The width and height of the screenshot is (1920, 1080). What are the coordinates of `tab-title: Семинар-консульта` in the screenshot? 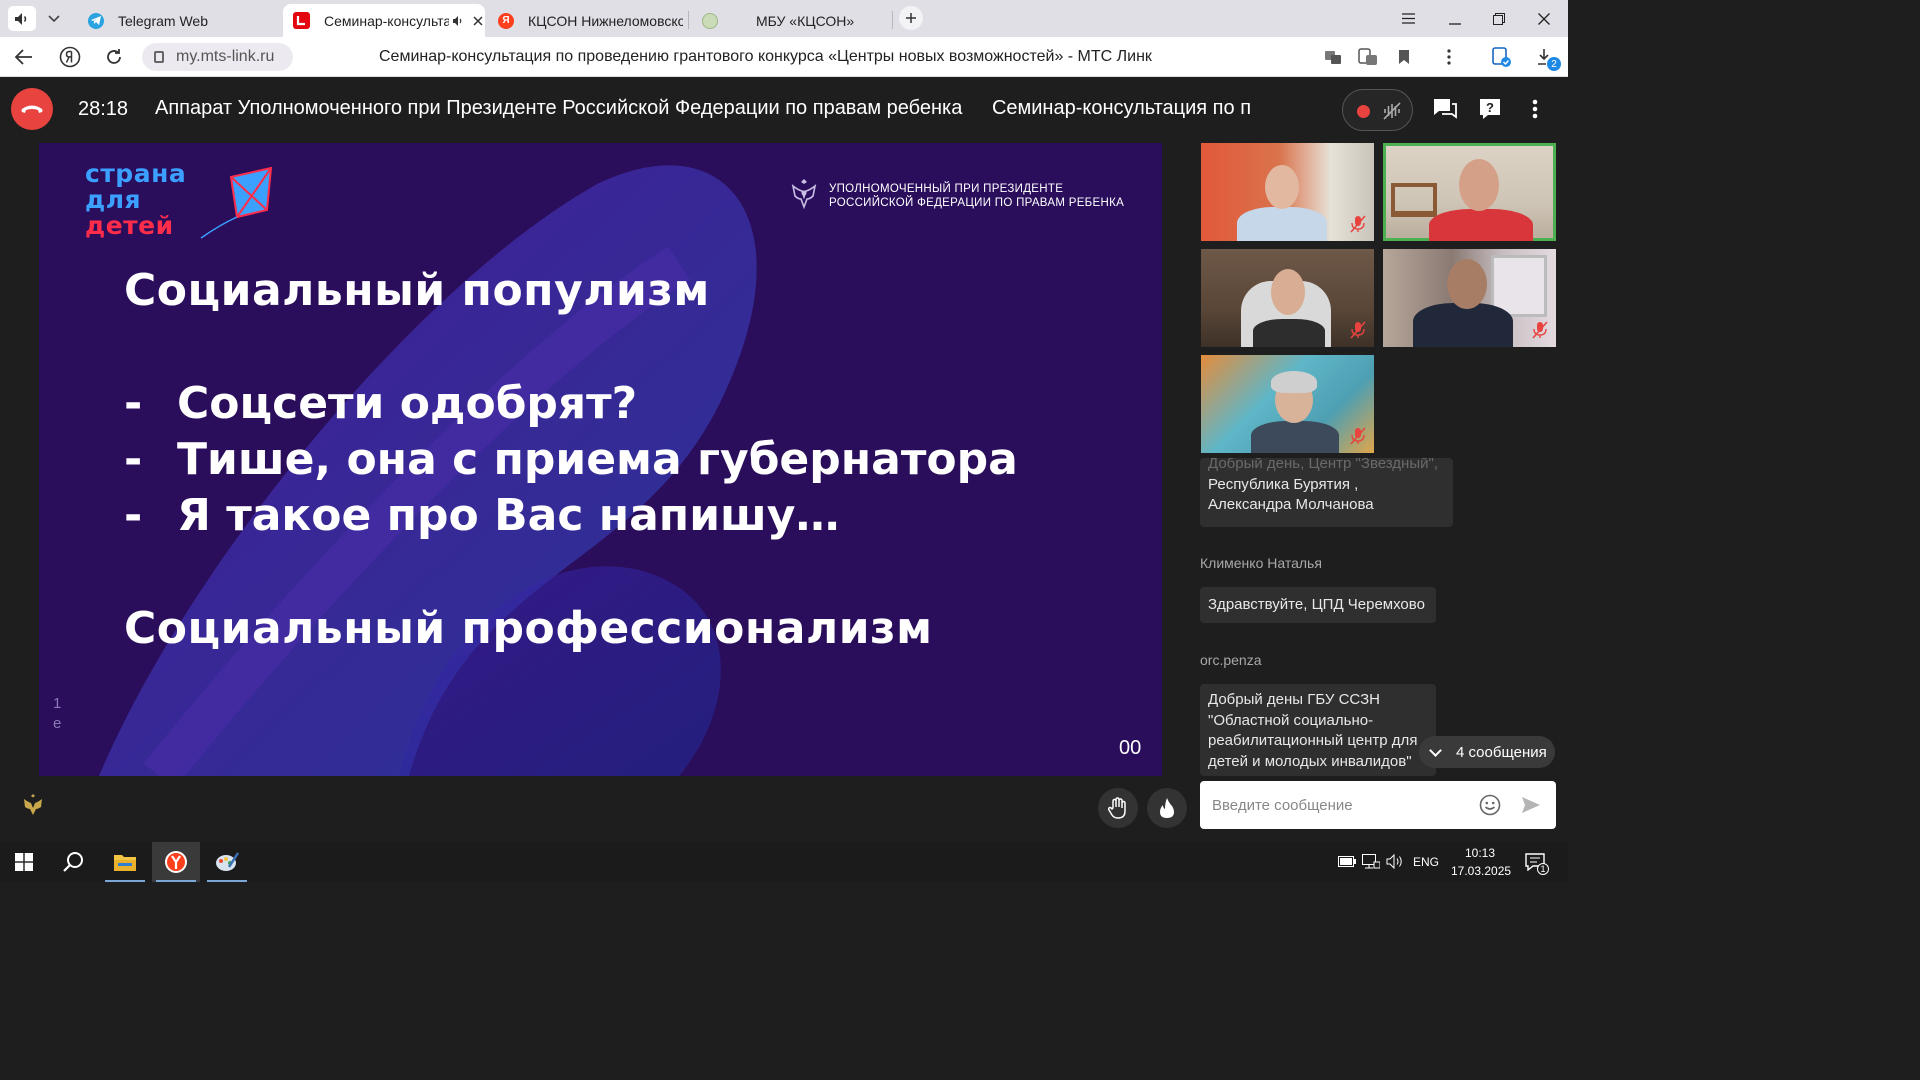 It's located at (386, 20).